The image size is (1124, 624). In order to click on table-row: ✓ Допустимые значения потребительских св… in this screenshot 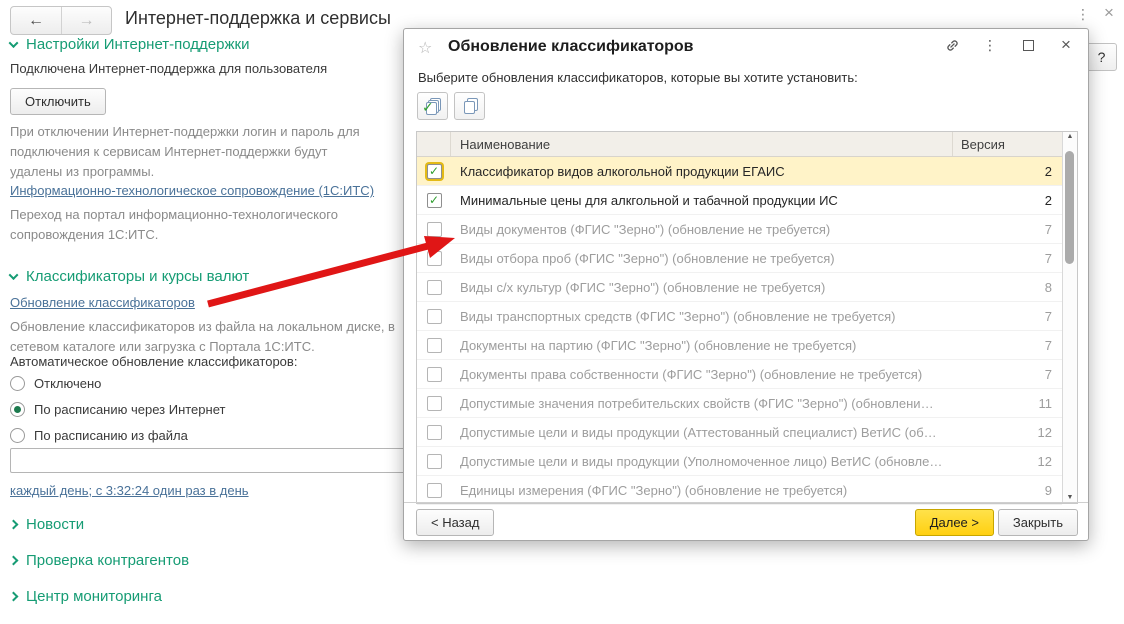, I will do `click(739, 403)`.